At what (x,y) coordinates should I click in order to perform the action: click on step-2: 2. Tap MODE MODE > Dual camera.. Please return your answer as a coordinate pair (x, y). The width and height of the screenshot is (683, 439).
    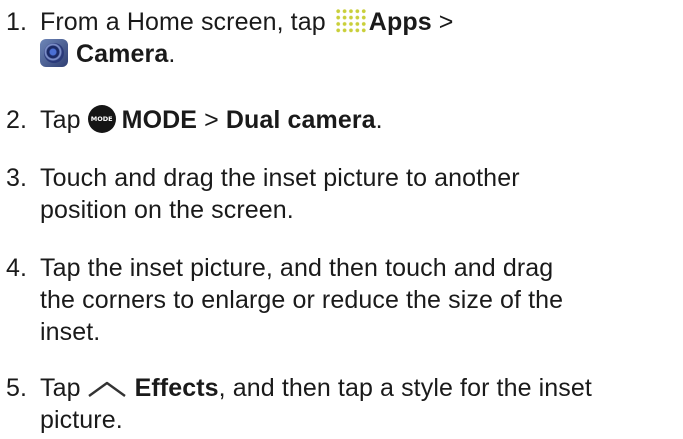
    Looking at the image, I should click on (341, 120).